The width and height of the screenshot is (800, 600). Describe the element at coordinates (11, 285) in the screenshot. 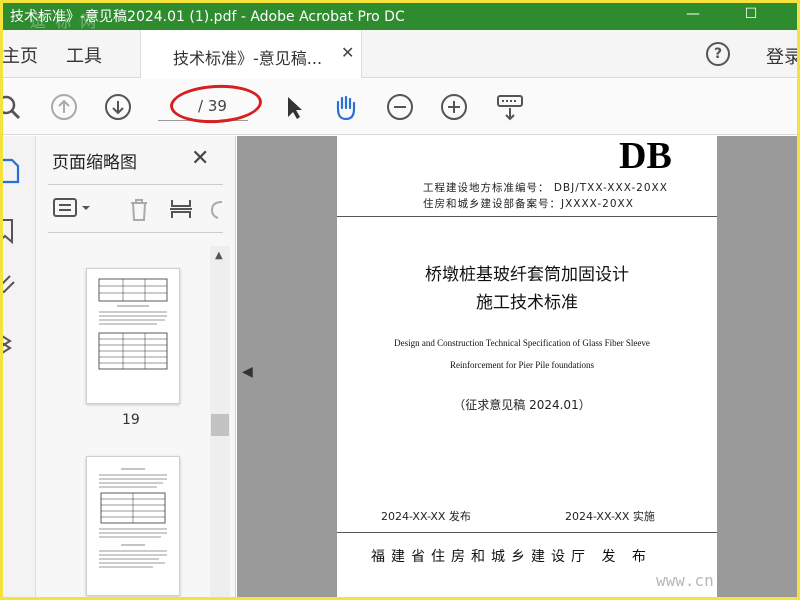

I see `attachments-icon` at that location.